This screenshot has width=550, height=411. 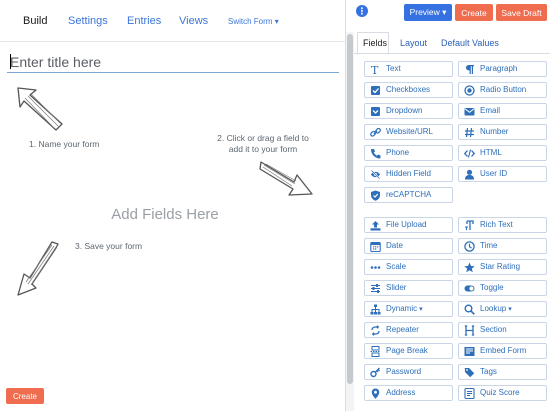 I want to click on field-button-checkboxes: Checkboxes, so click(x=408, y=90).